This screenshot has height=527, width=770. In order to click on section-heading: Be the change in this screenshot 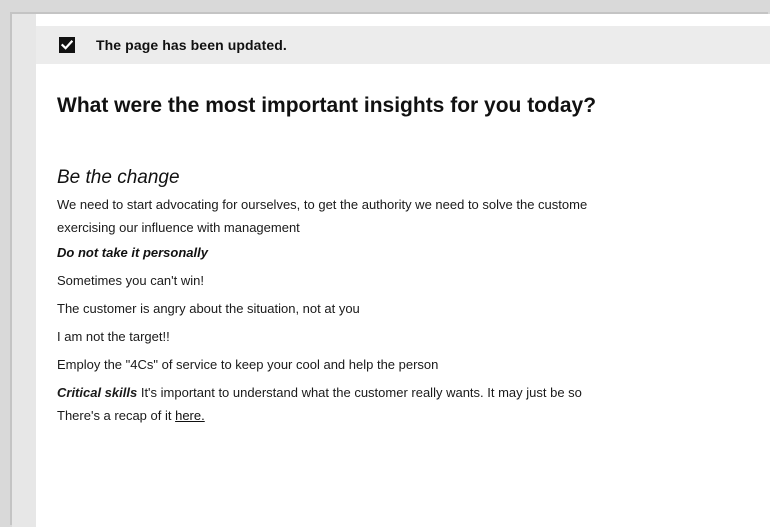, I will do `click(118, 177)`.